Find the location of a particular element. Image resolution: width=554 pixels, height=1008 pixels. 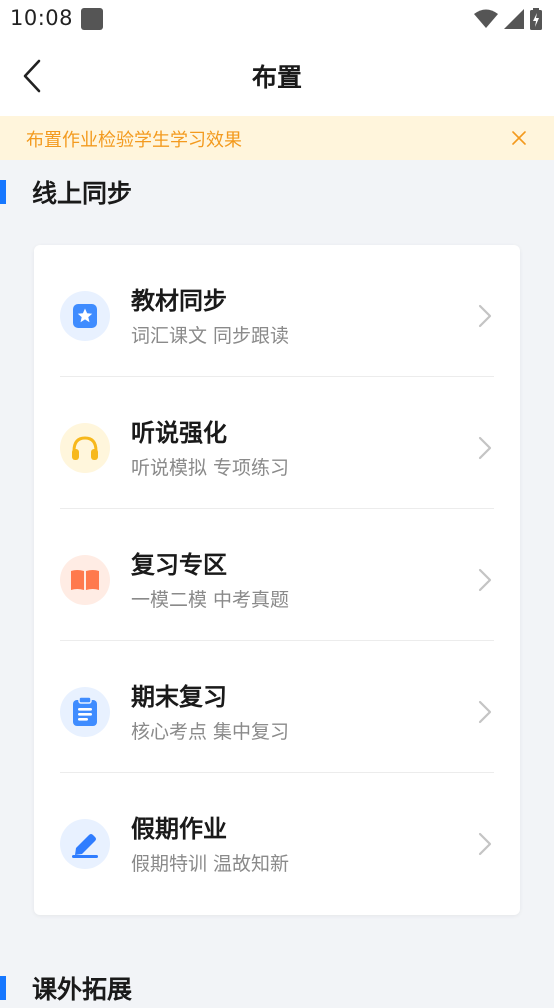

page-title: 布置 is located at coordinates (276, 77).